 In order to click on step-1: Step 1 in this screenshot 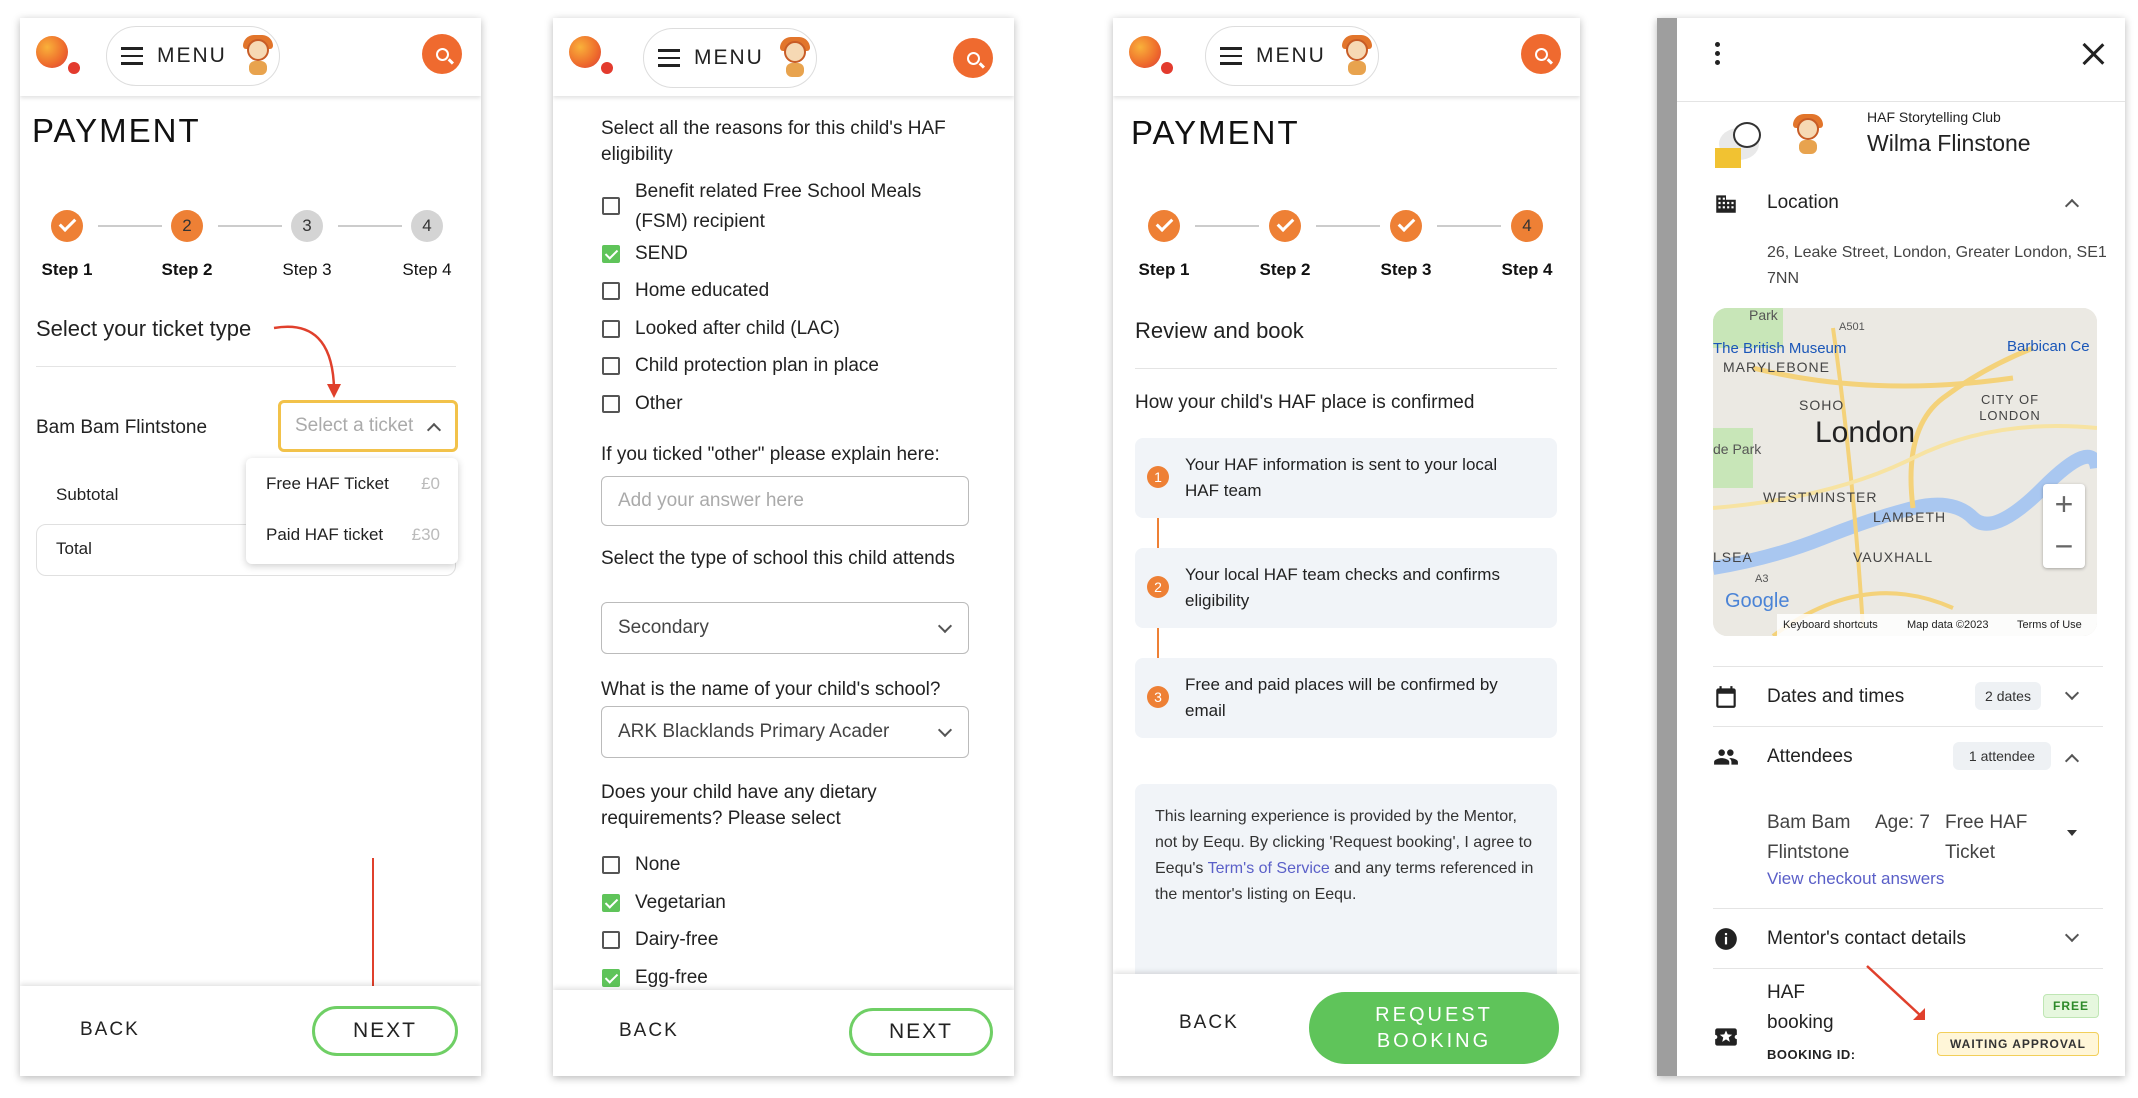, I will do `click(67, 245)`.